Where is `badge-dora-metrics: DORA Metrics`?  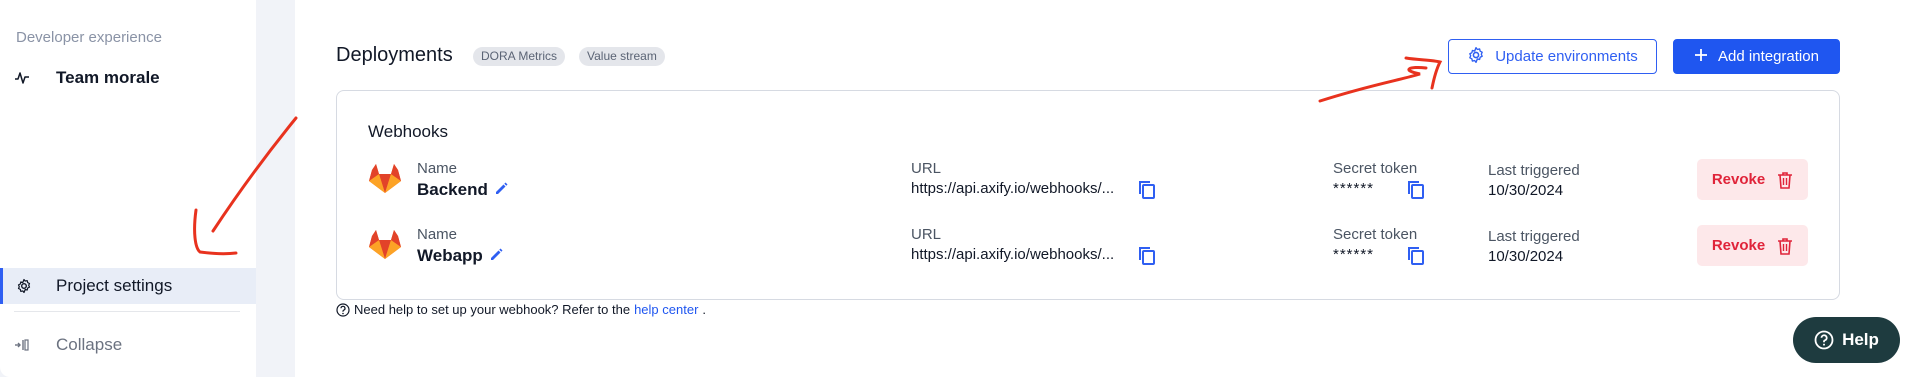 badge-dora-metrics: DORA Metrics is located at coordinates (519, 56).